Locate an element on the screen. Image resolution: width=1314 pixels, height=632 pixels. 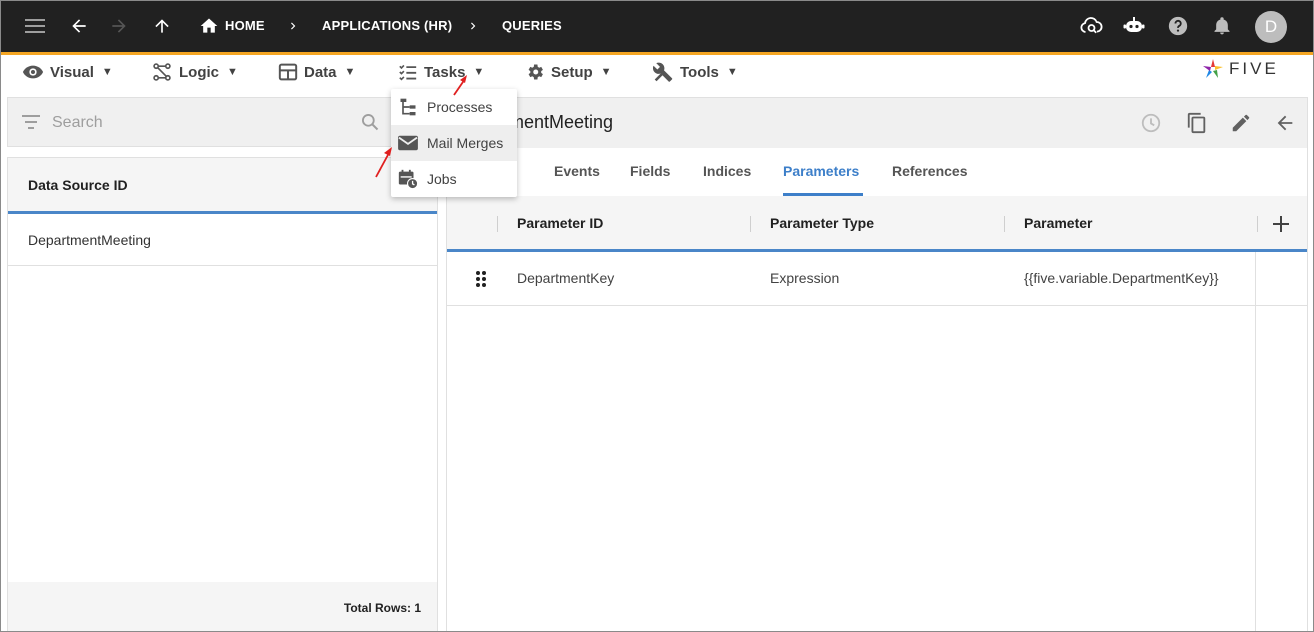
tab-fields: Fields is located at coordinates (650, 171).